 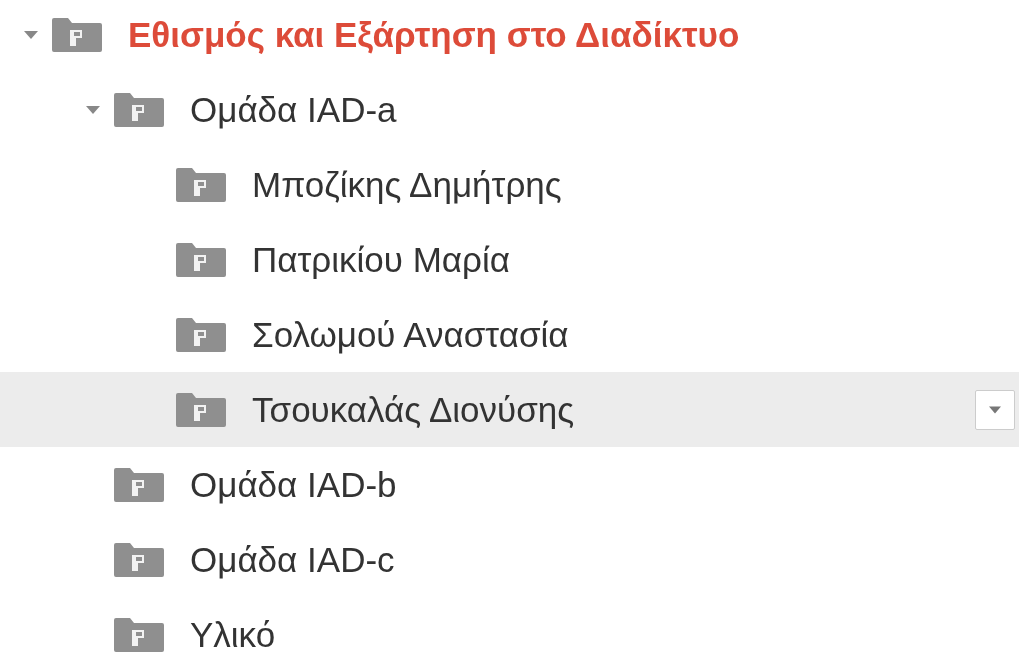 I want to click on highlighted-row: Τσουκαλάς Διονύσης, so click(x=509, y=409).